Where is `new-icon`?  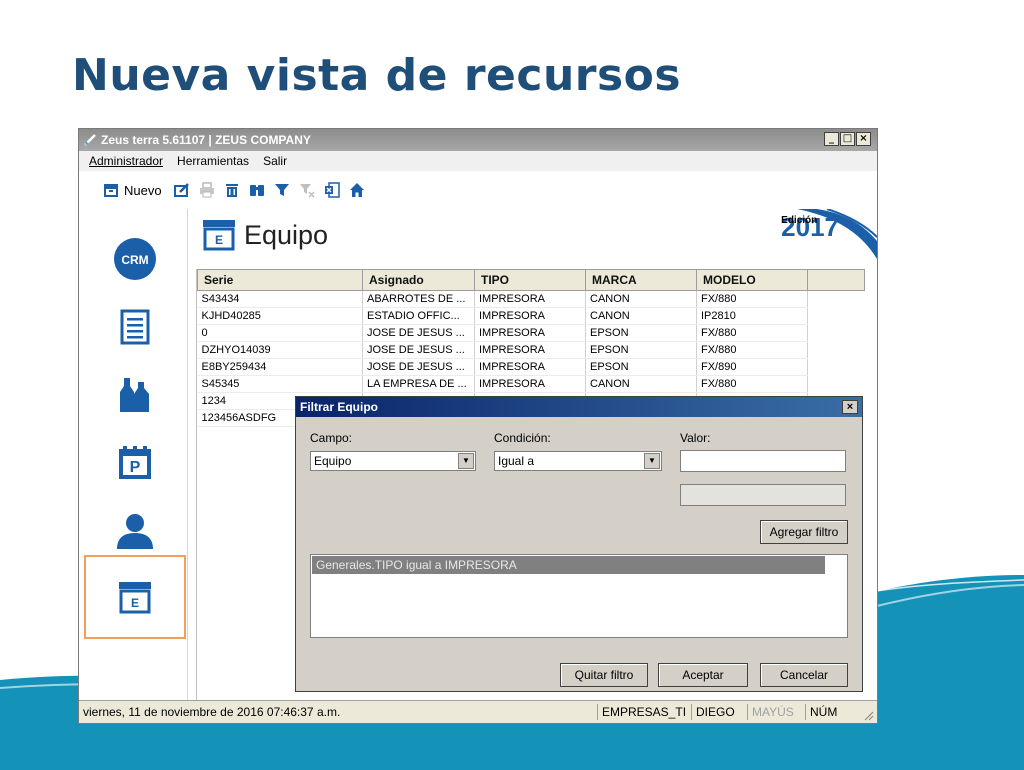
new-icon is located at coordinates (111, 190).